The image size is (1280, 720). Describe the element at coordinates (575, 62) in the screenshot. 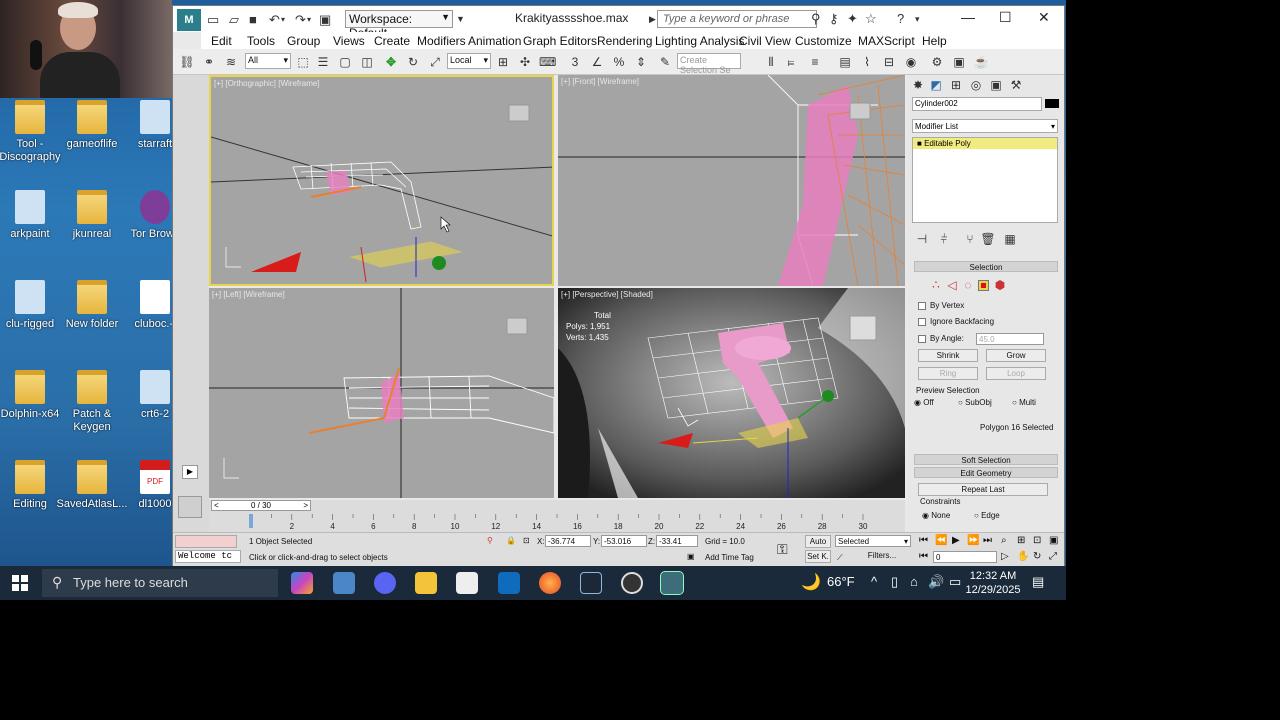

I see `snaps-toggle-icon: 3` at that location.